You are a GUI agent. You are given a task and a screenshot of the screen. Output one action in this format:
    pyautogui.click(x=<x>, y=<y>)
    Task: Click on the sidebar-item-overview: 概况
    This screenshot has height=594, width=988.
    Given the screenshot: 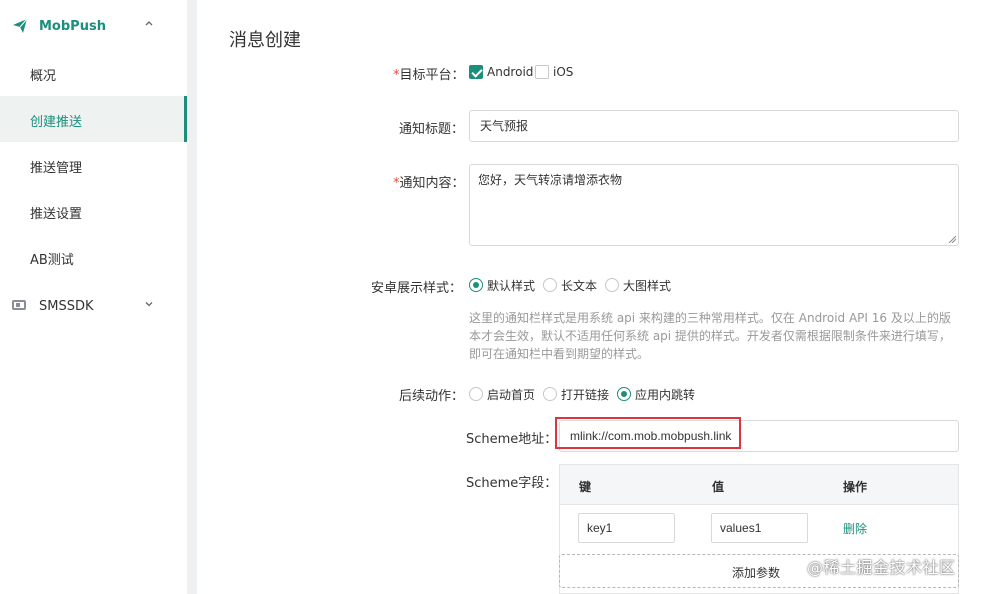 What is the action you would take?
    pyautogui.click(x=93, y=73)
    